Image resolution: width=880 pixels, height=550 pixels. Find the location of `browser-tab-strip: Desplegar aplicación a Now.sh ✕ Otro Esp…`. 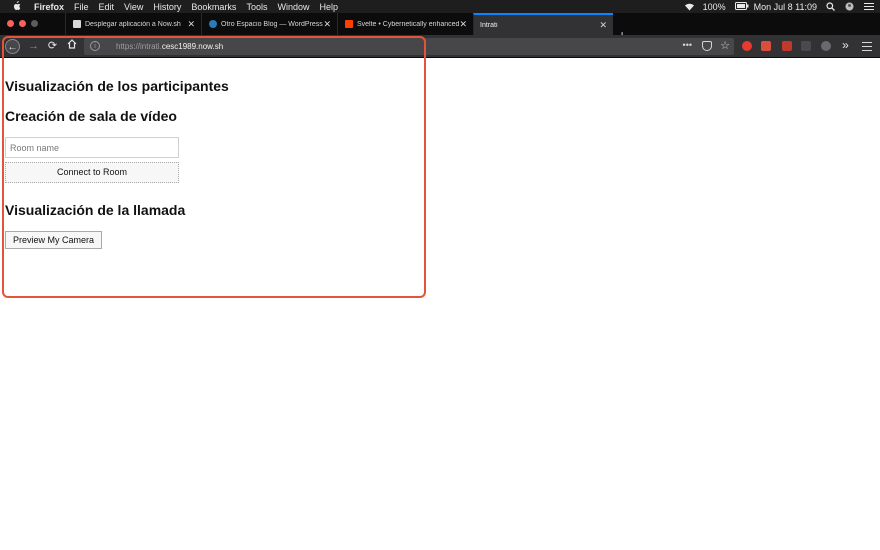

browser-tab-strip: Desplegar aplicación a Now.sh ✕ Otro Esp… is located at coordinates (440, 27).